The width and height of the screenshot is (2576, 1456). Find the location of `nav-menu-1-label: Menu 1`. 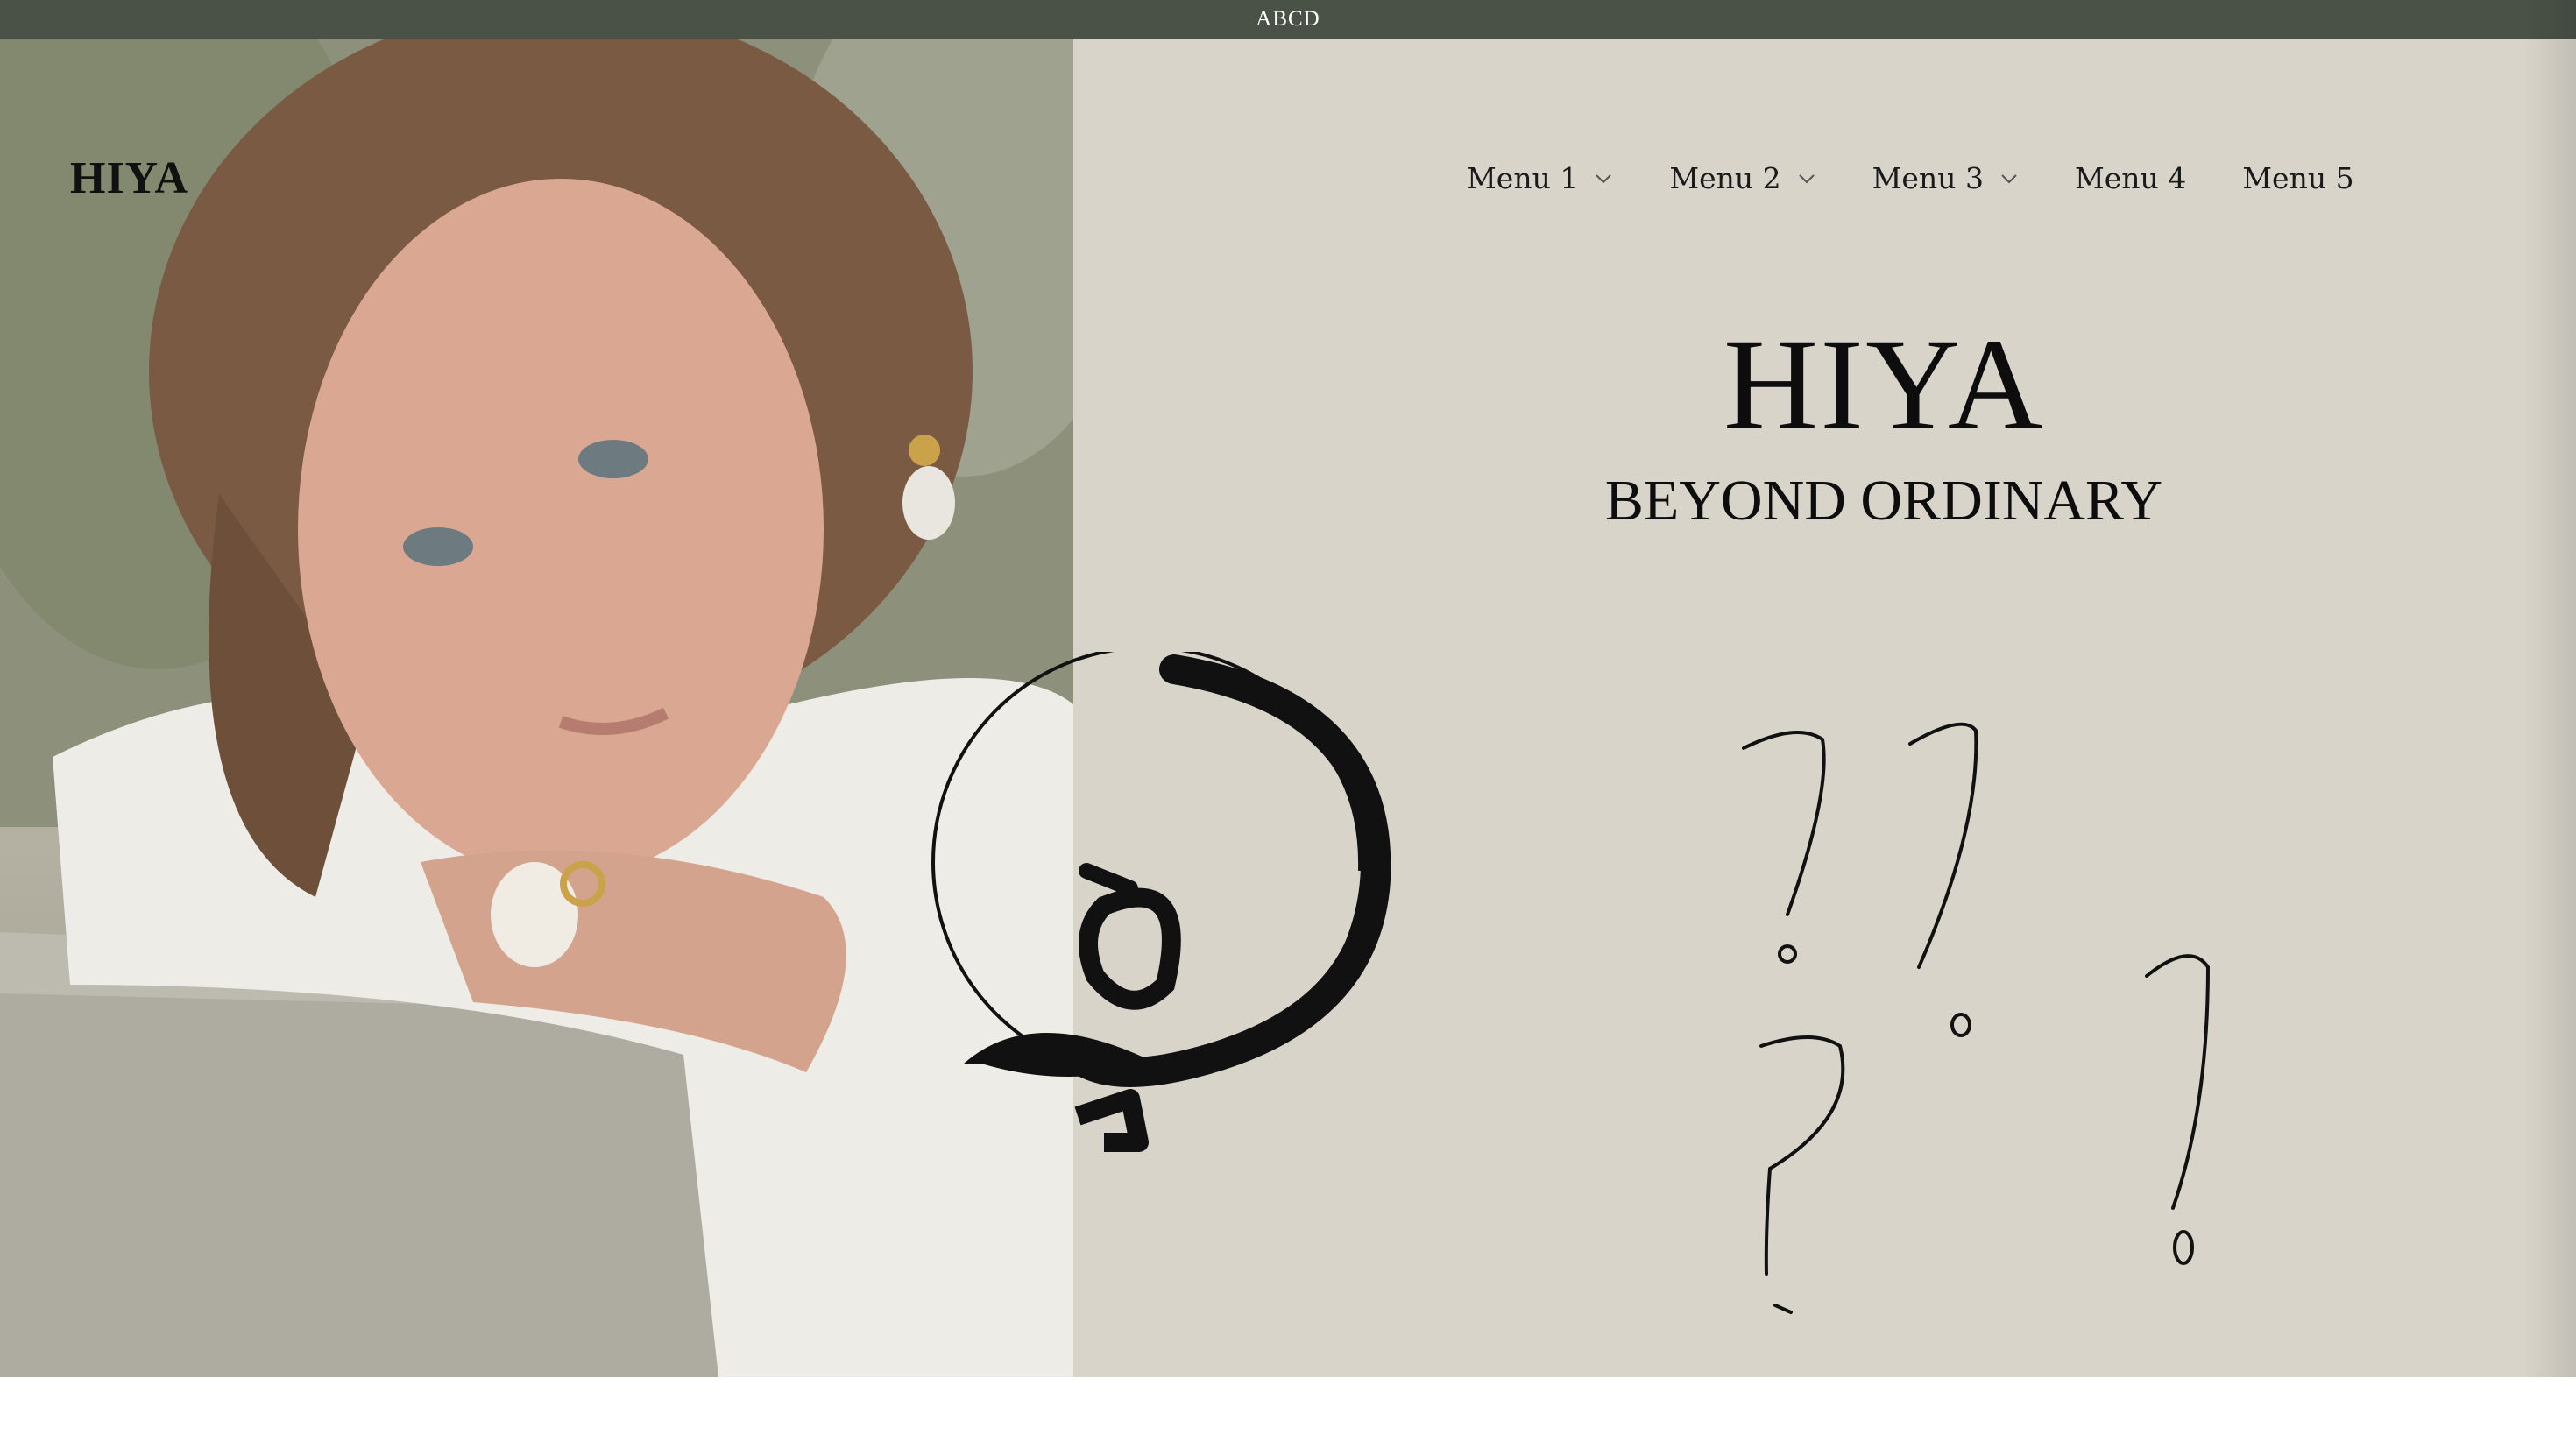

nav-menu-1-label: Menu 1 is located at coordinates (1523, 178).